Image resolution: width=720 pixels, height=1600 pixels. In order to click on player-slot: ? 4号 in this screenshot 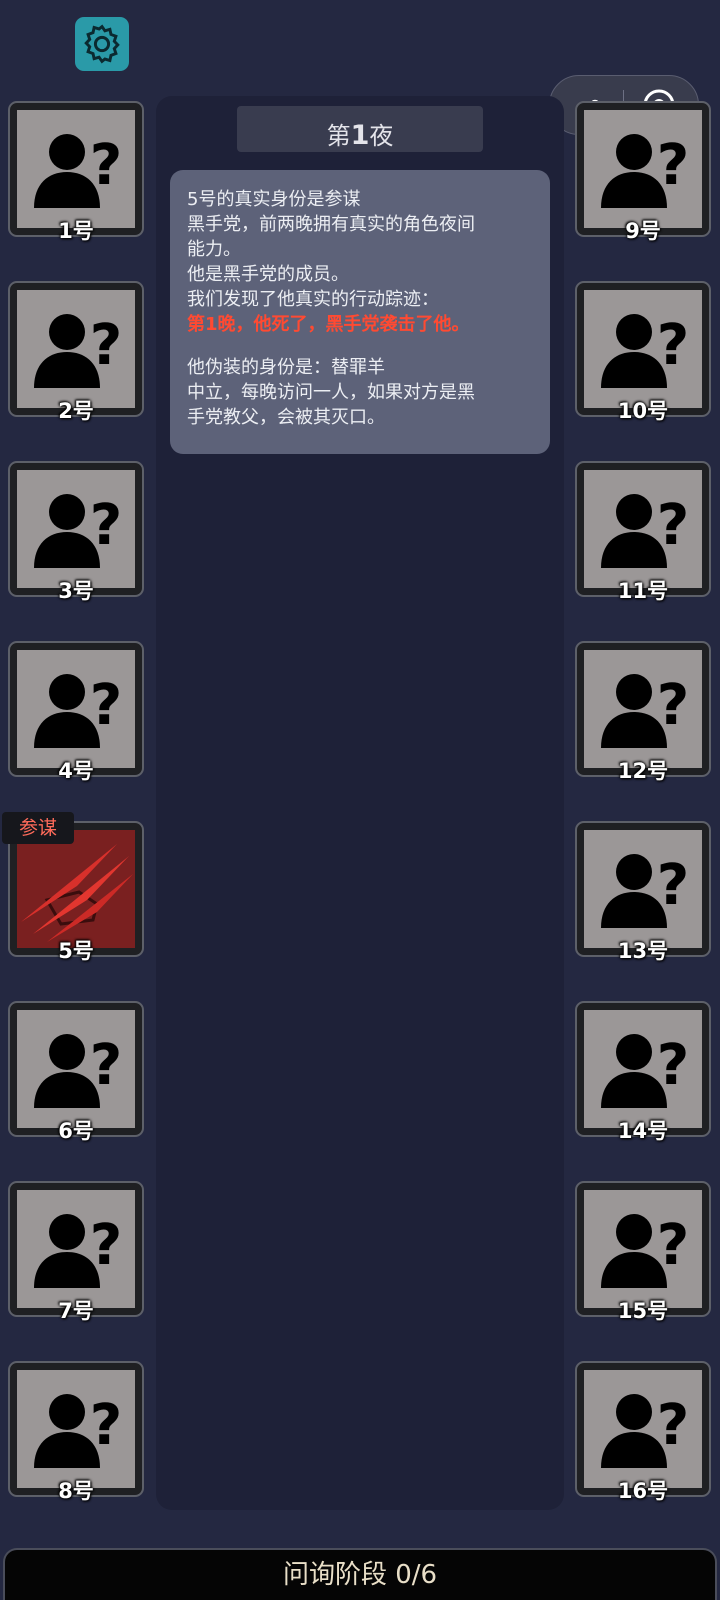, I will do `click(78, 712)`.